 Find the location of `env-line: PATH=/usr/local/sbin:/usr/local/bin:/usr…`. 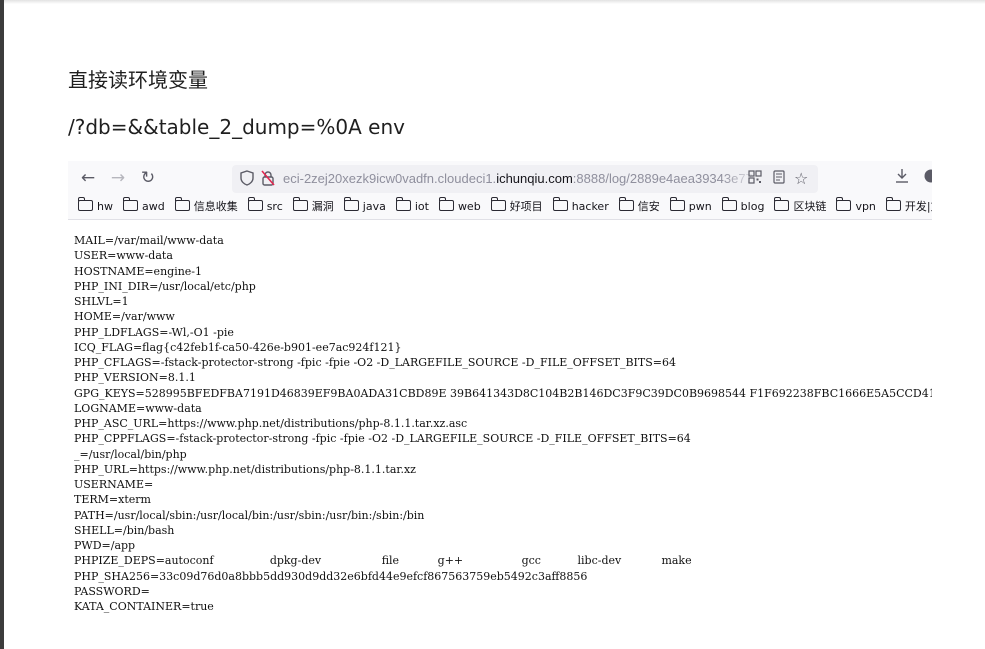

env-line: PATH=/usr/local/sbin:/usr/local/bin:/usr… is located at coordinates (249, 515).